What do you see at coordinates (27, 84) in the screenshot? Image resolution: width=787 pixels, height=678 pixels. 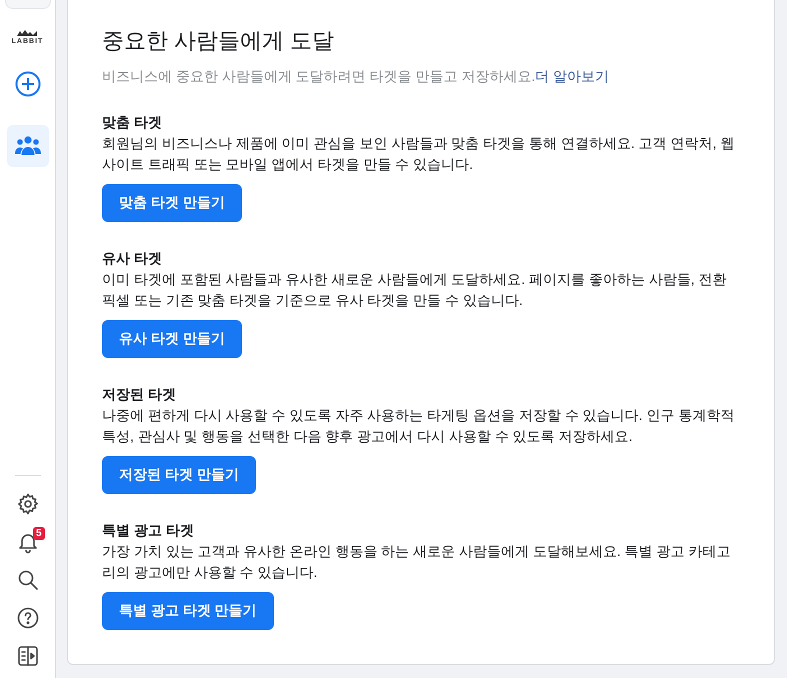 I see `plus-circle-icon` at bounding box center [27, 84].